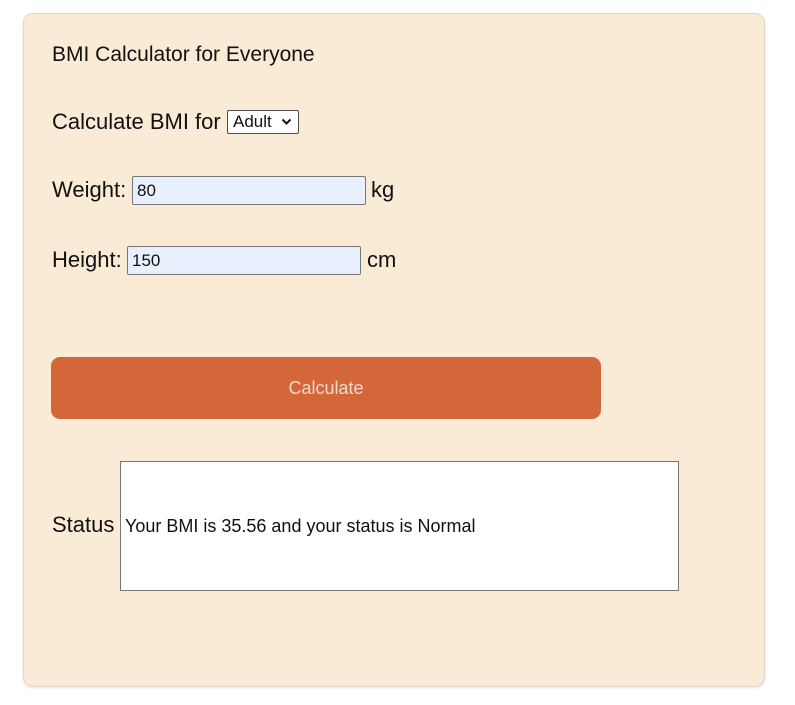  Describe the element at coordinates (252, 121) in the screenshot. I see `age-group-selected-value: Adult` at that location.